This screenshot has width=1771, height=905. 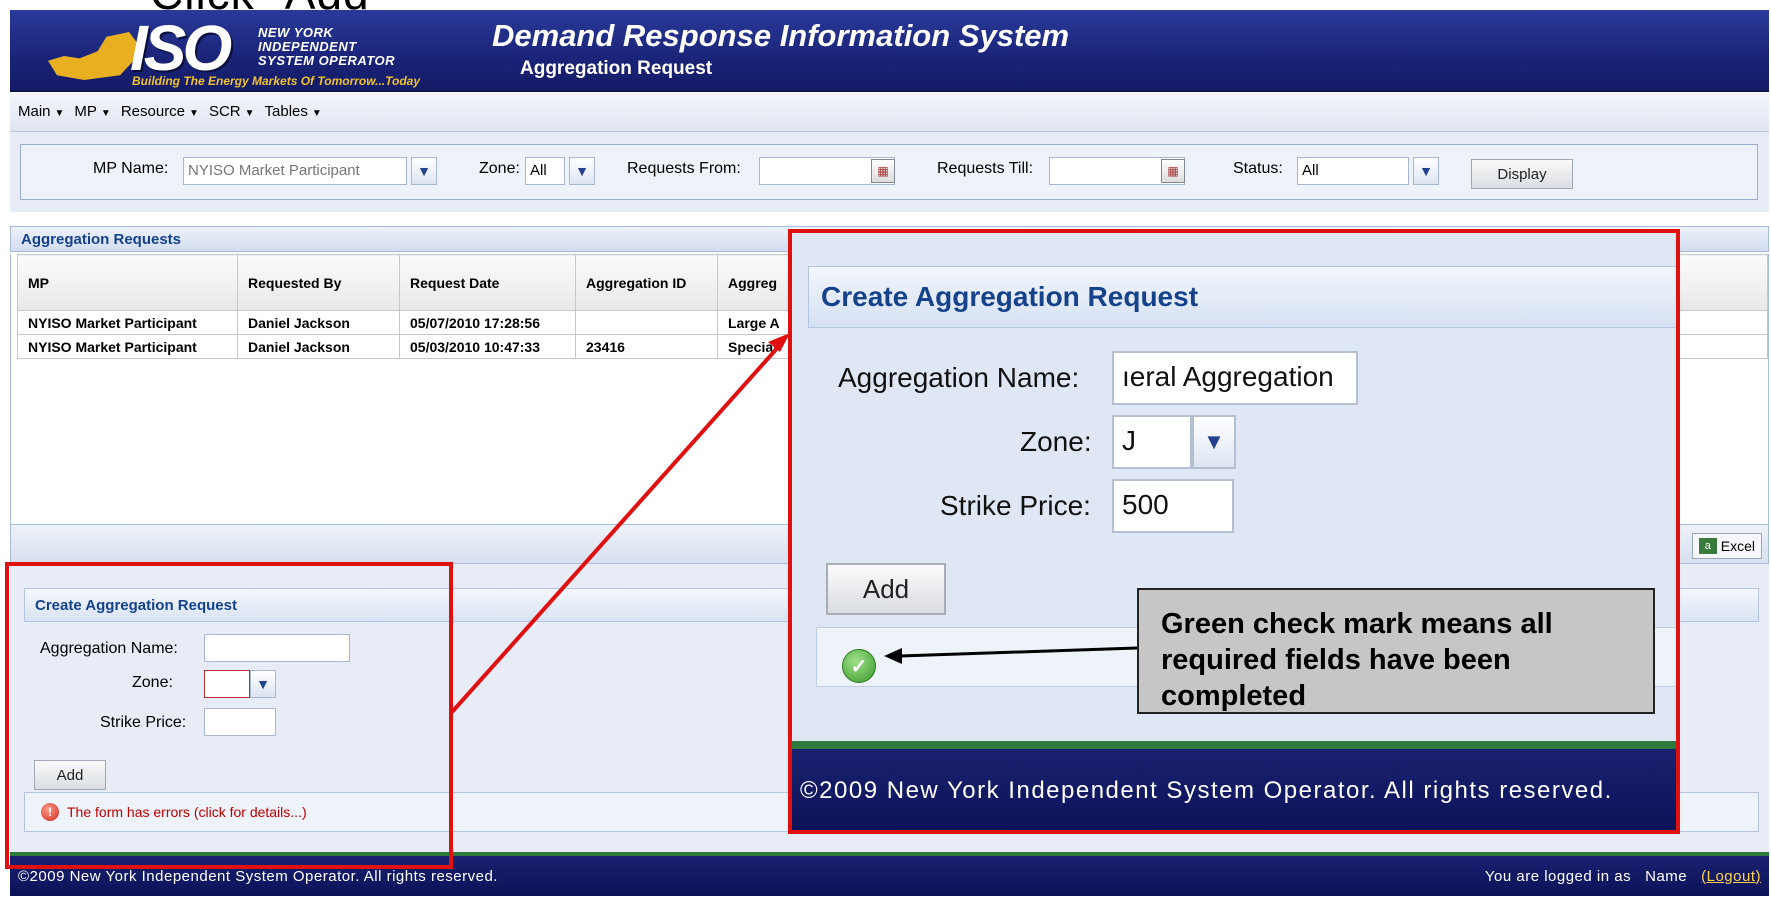 I want to click on logo-line-2: INDEPENDENT, so click(x=307, y=46).